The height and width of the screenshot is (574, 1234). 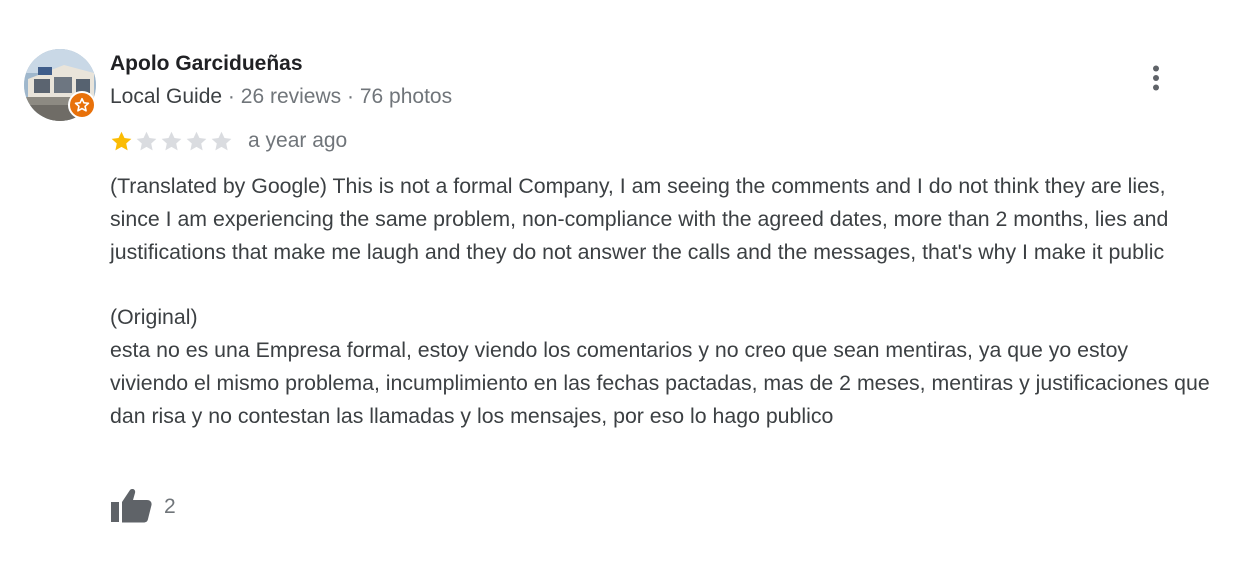 What do you see at coordinates (61, 86) in the screenshot?
I see `author-avatar` at bounding box center [61, 86].